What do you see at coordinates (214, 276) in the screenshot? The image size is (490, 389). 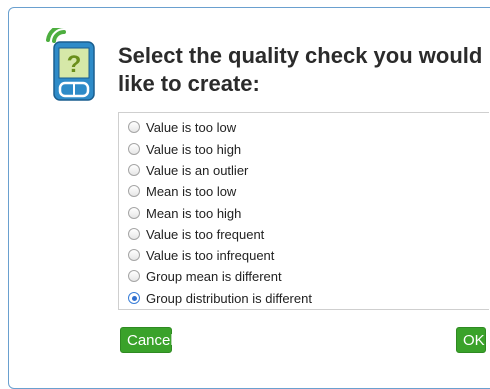 I see `option-label: Group mean is different` at bounding box center [214, 276].